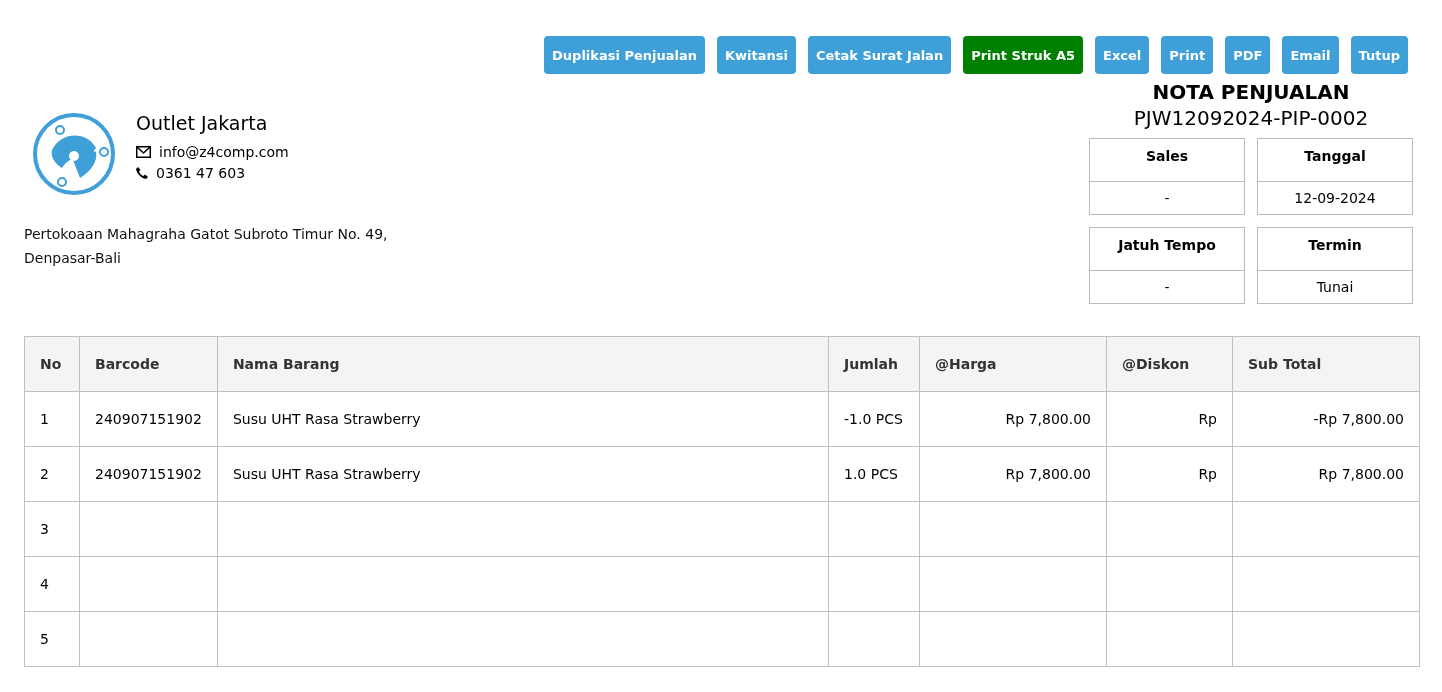 This screenshot has height=692, width=1442. Describe the element at coordinates (52, 364) in the screenshot. I see `column-header: No` at that location.